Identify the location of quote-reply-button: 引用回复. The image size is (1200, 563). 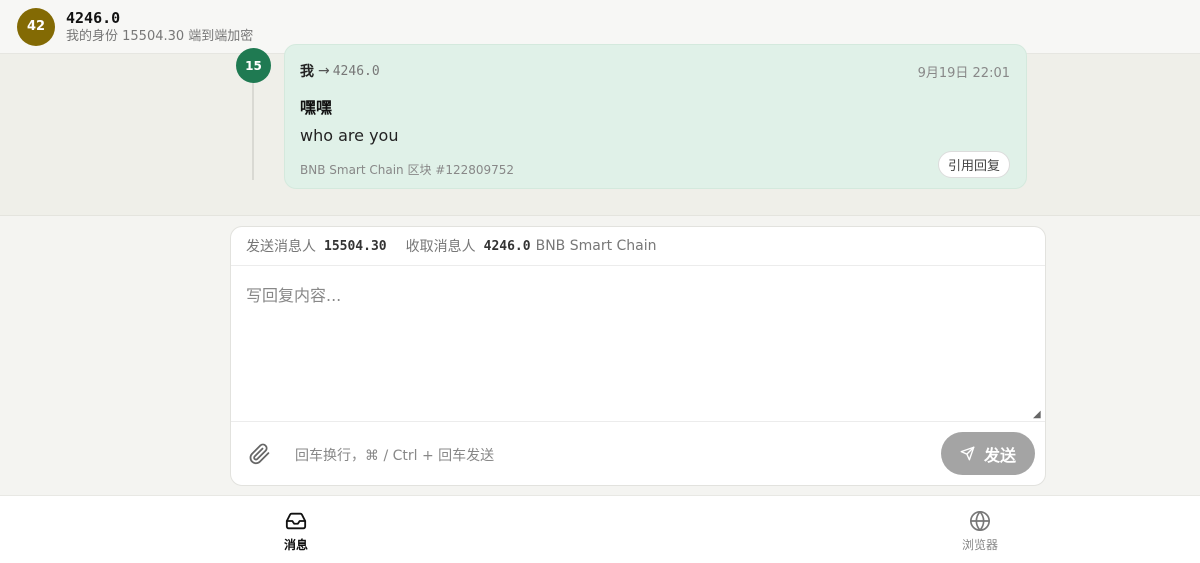
(973, 164).